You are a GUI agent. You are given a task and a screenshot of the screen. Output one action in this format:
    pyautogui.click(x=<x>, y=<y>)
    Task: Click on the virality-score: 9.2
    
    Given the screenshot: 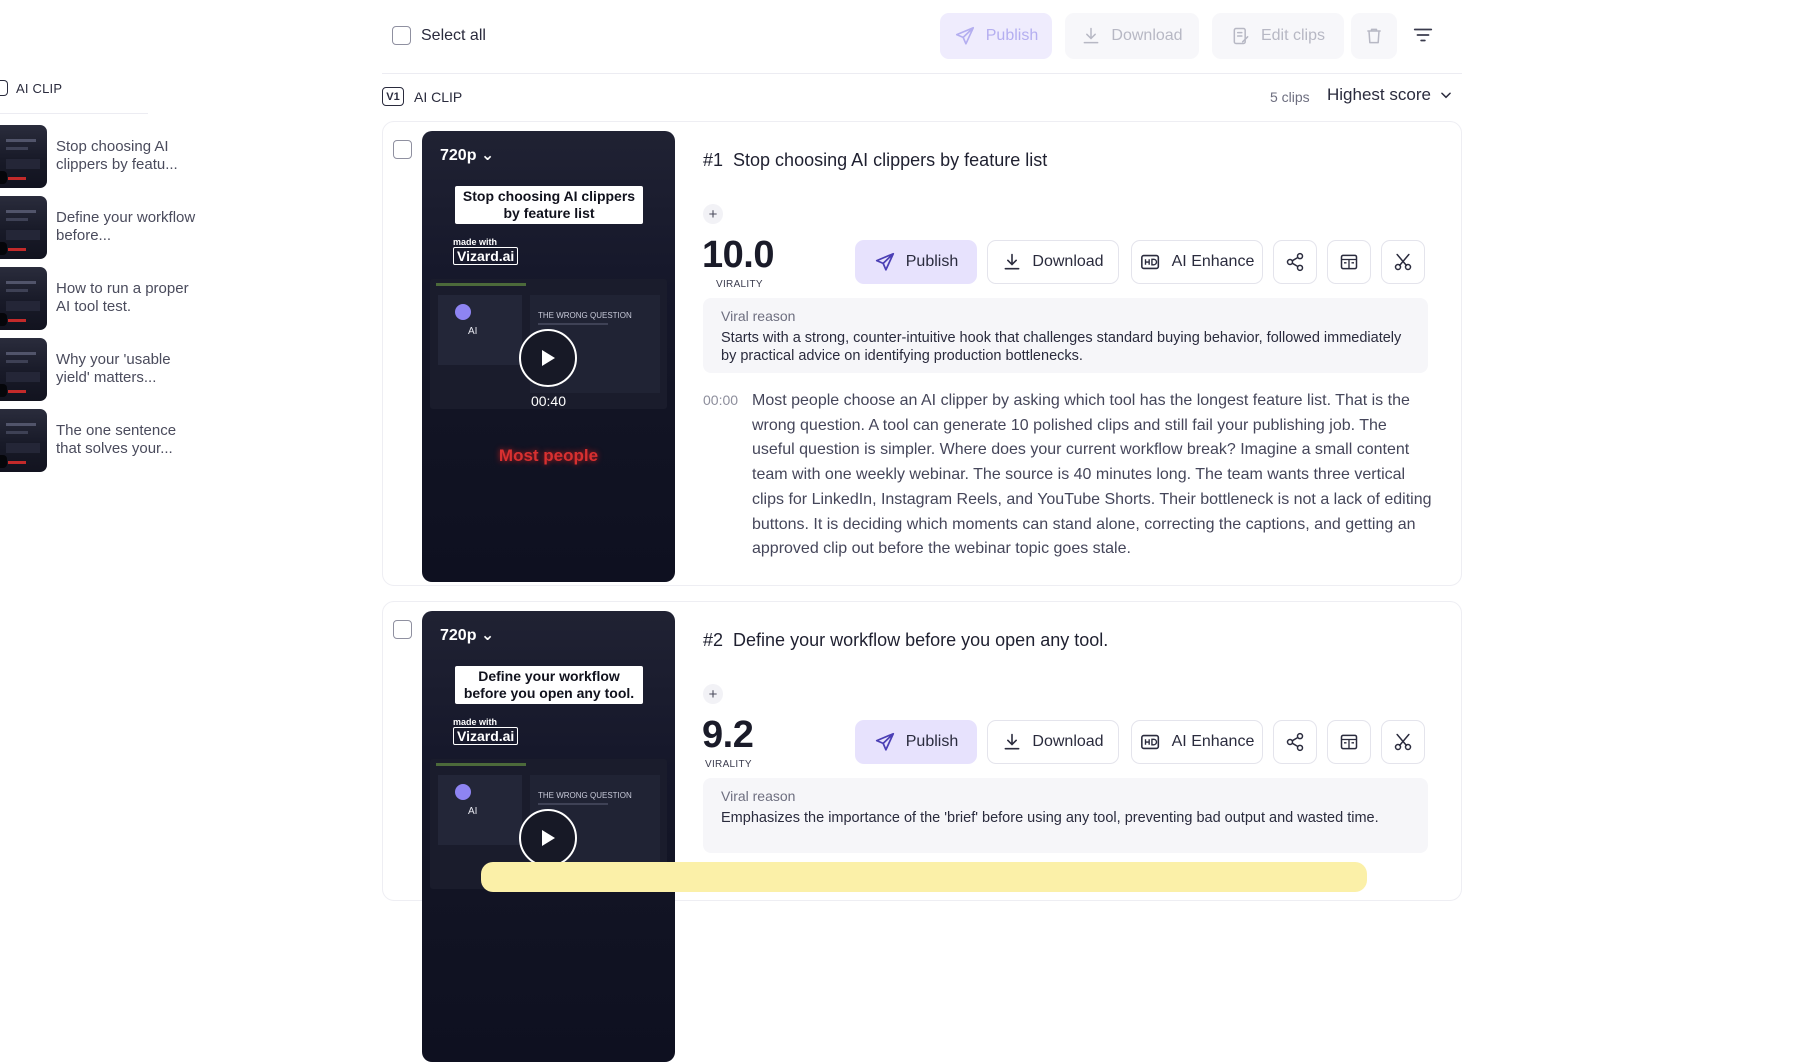 What is the action you would take?
    pyautogui.click(x=728, y=735)
    